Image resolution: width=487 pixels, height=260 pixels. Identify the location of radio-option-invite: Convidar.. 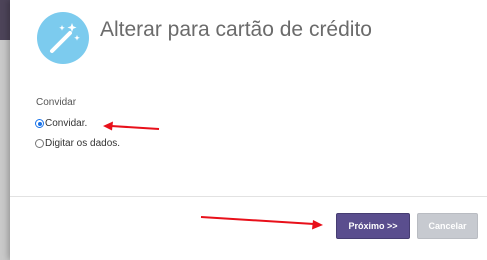
(61, 123).